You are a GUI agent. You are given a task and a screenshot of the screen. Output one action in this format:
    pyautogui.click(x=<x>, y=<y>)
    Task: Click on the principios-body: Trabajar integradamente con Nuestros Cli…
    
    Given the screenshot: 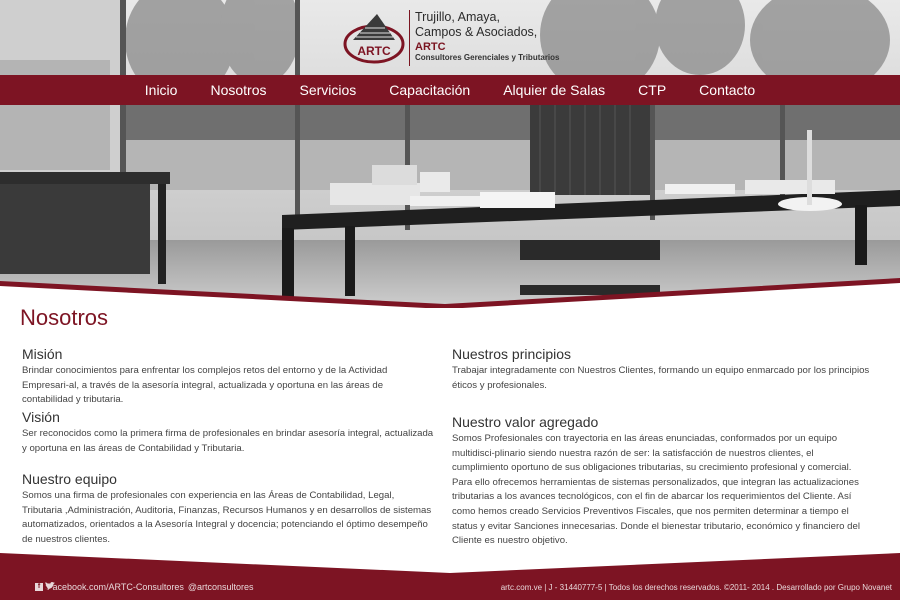 What is the action you would take?
    pyautogui.click(x=661, y=378)
    